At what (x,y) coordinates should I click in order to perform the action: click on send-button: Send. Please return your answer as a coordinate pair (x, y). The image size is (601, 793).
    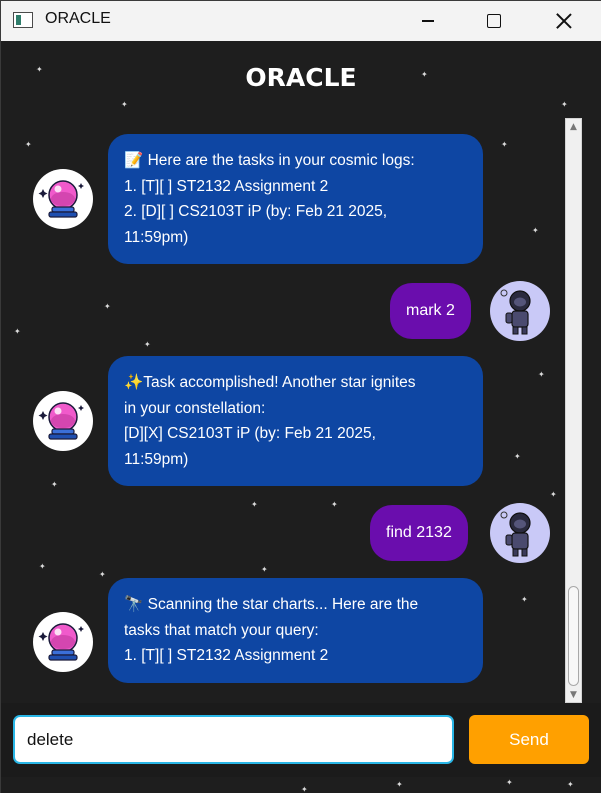
    Looking at the image, I should click on (529, 739).